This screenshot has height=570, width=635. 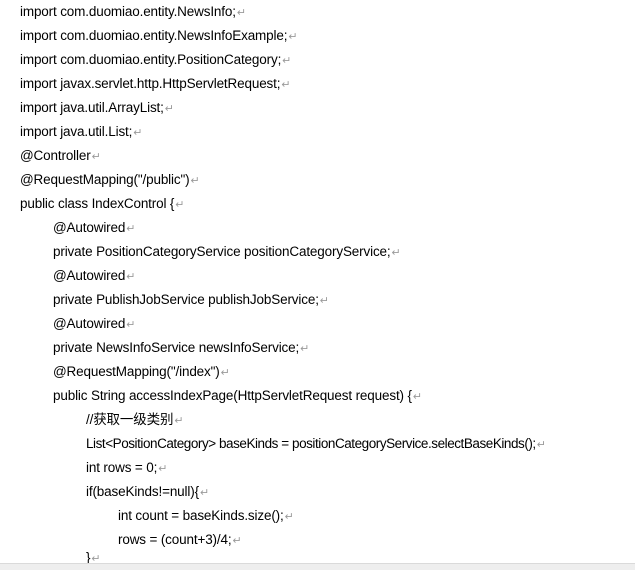 I want to click on code-line: //获取一级类别↵, so click(x=135, y=420).